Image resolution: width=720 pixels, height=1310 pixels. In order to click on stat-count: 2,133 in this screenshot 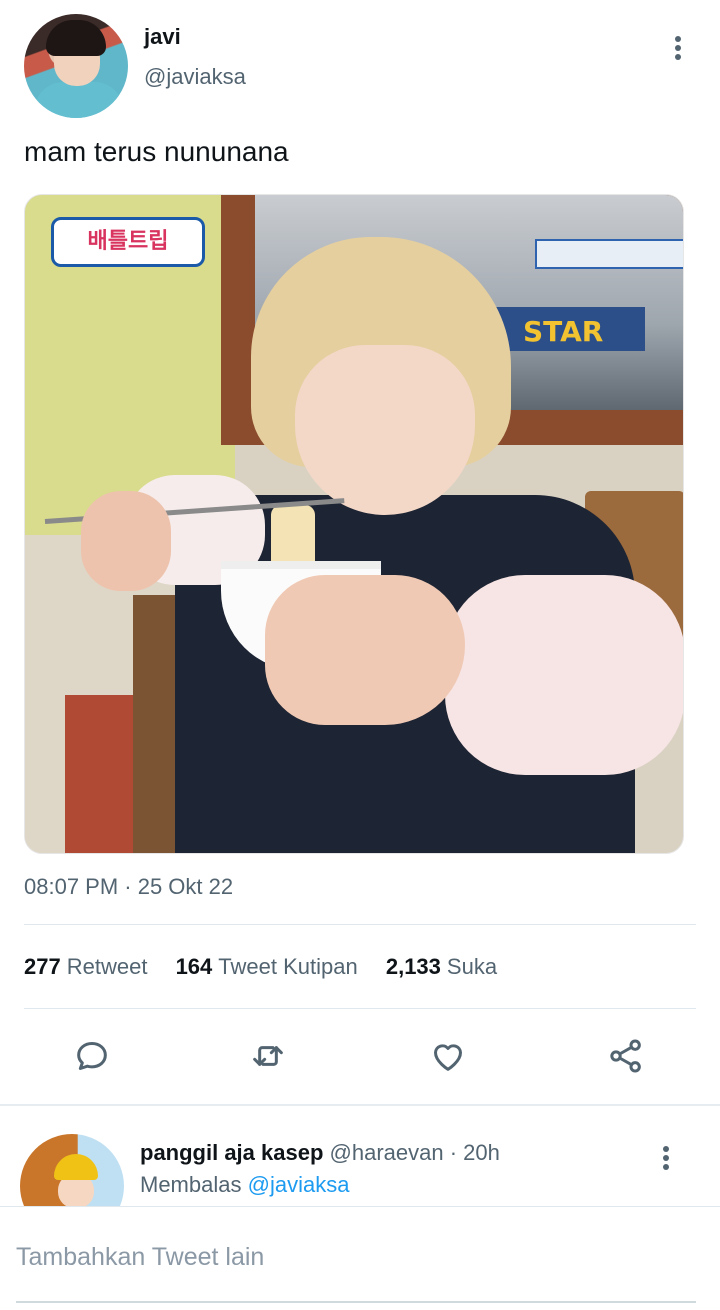, I will do `click(413, 966)`.